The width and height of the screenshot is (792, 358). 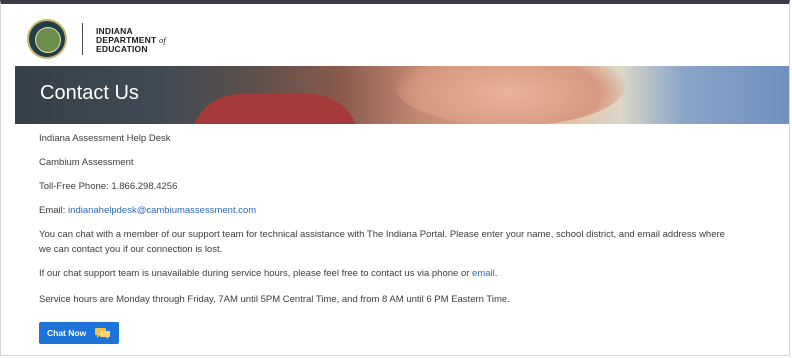 I want to click on chat-now-button: Chat Now, so click(x=79, y=333).